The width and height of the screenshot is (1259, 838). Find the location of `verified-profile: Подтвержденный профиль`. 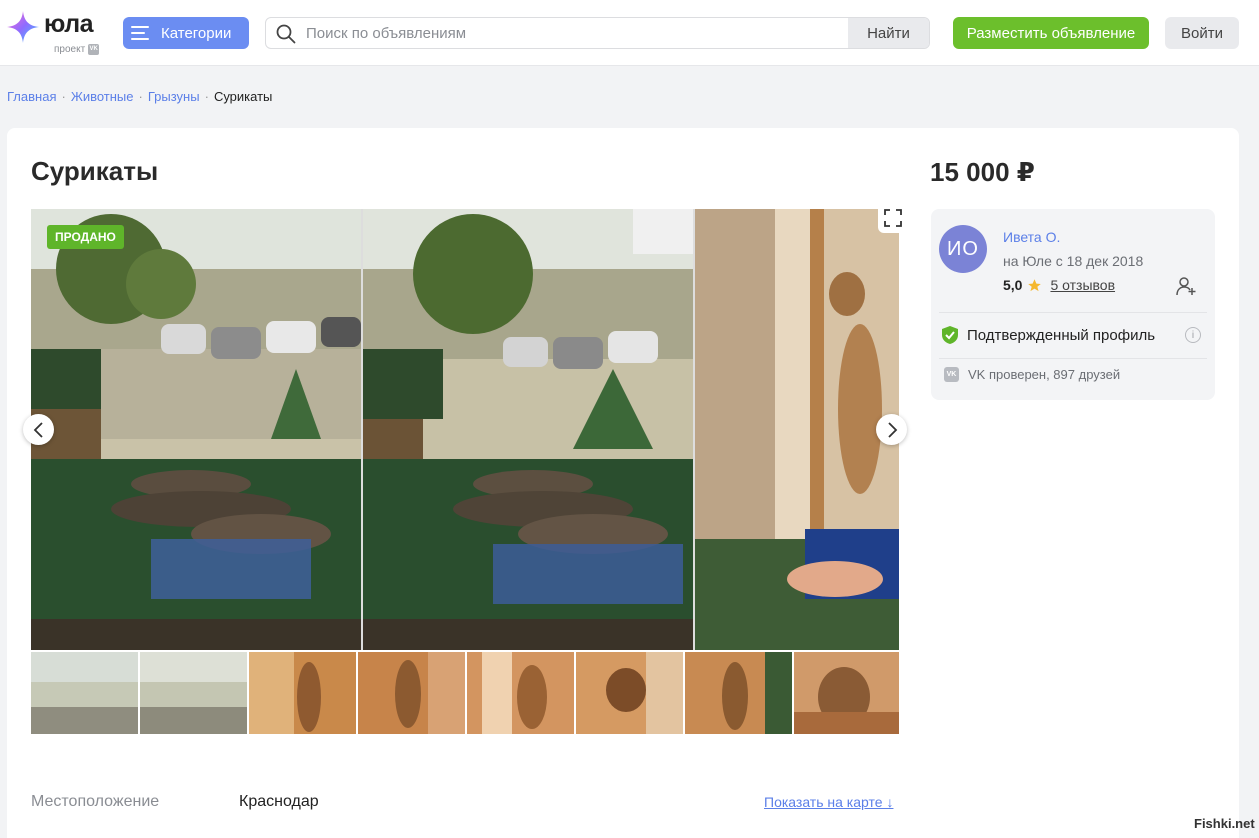

verified-profile: Подтвержденный профиль is located at coordinates (1048, 335).